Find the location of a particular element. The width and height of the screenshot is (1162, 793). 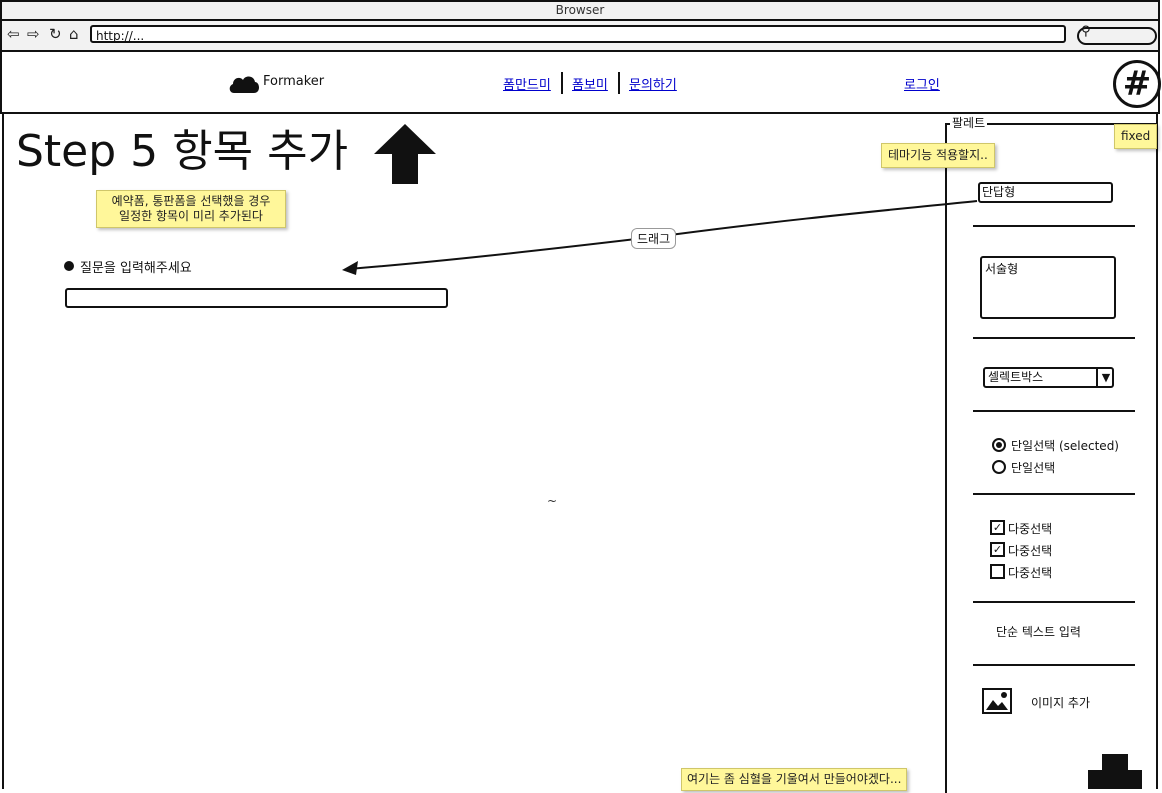

forward-icon: ⇨ is located at coordinates (33, 34).